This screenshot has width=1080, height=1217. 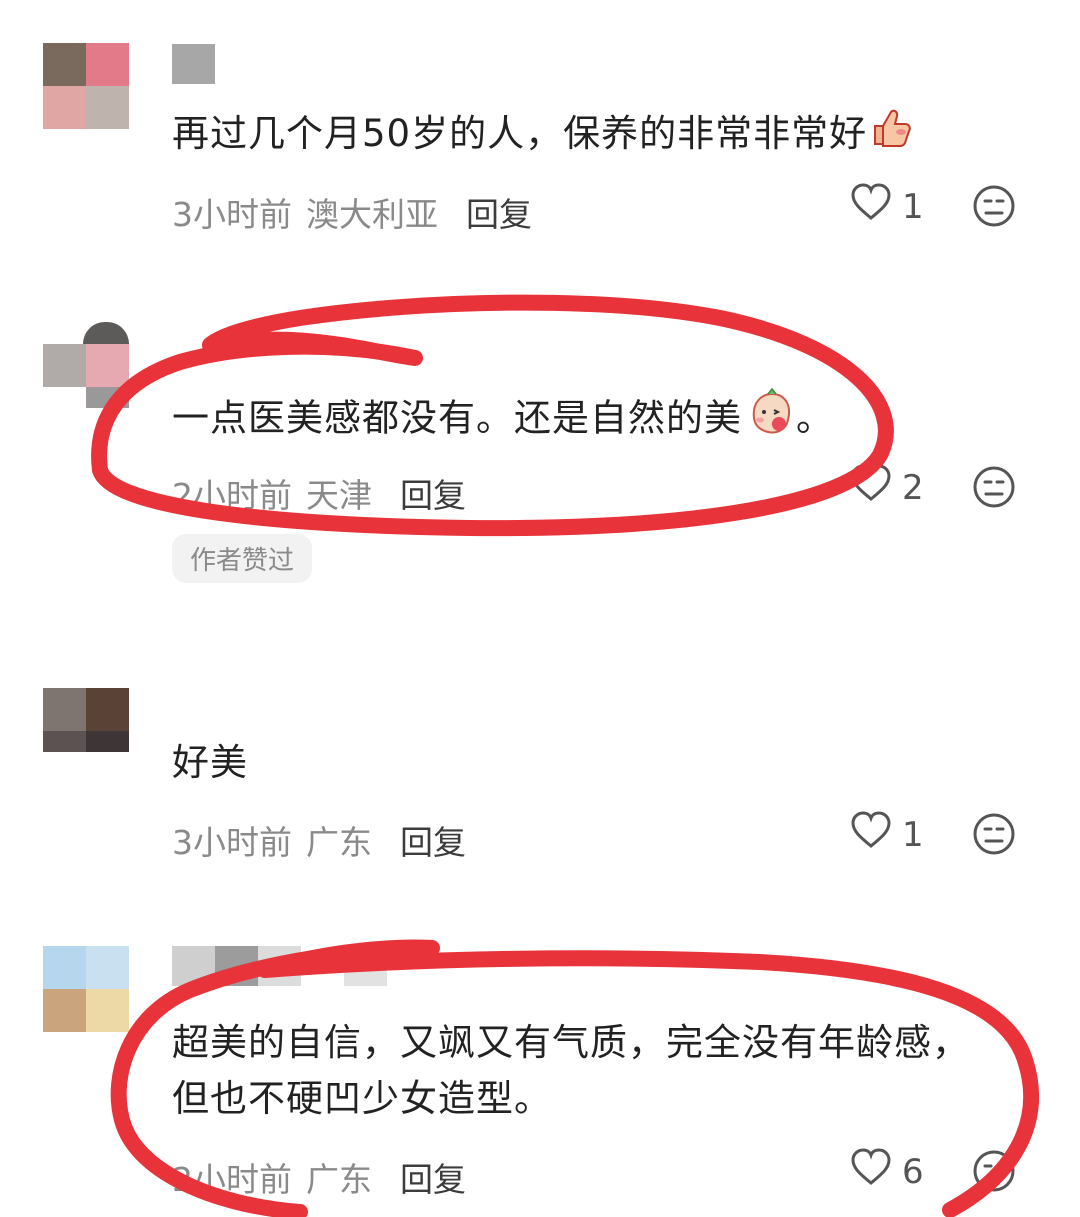 I want to click on comment-text: 好美, so click(x=582, y=763).